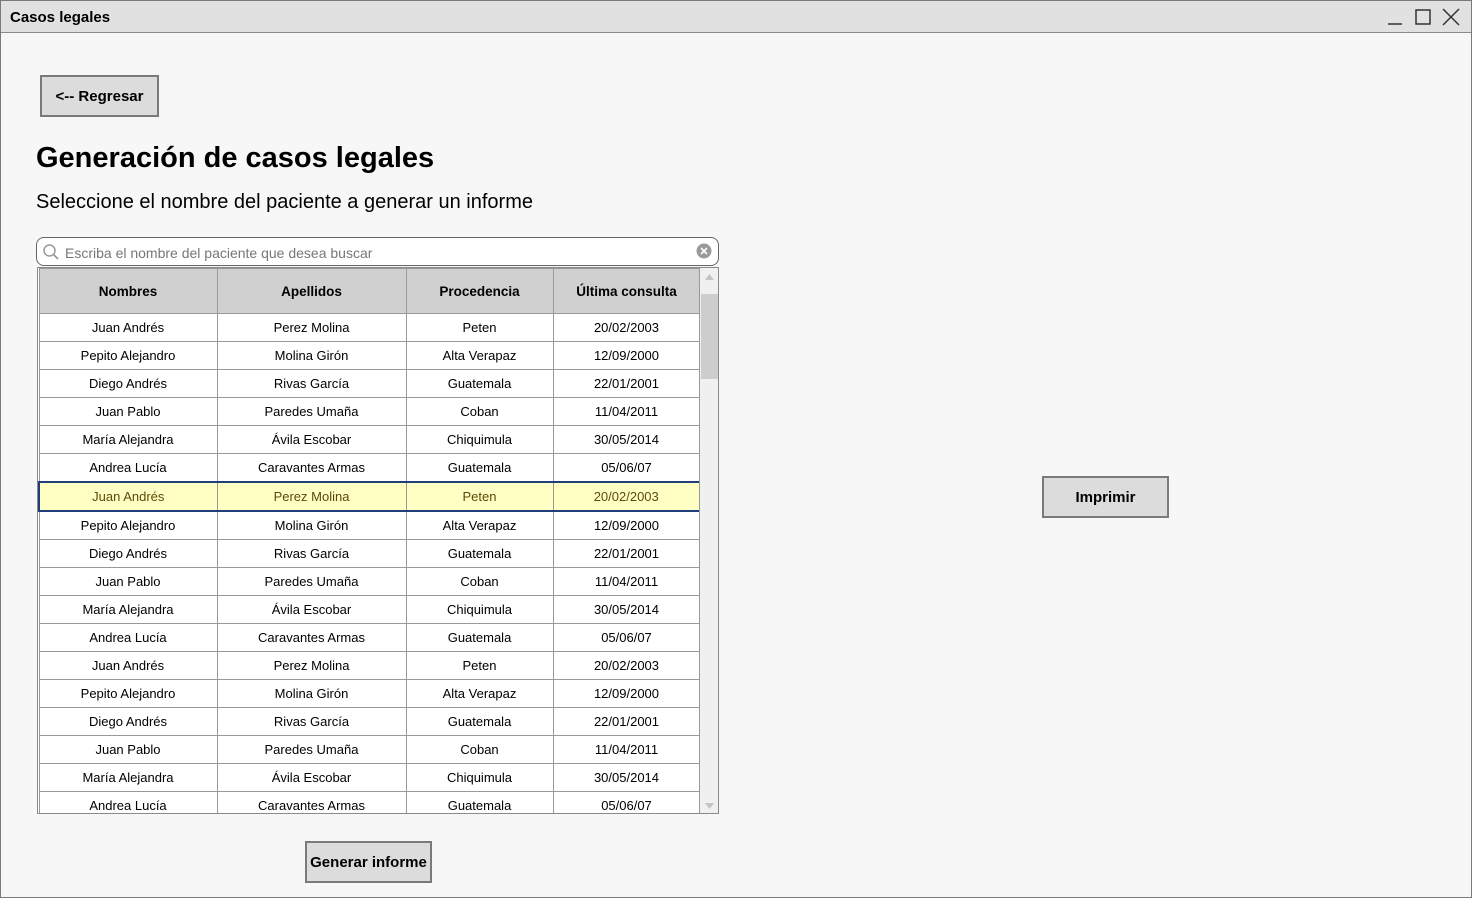 The height and width of the screenshot is (898, 1472). I want to click on column-header-procedencia: Procedencia, so click(479, 291).